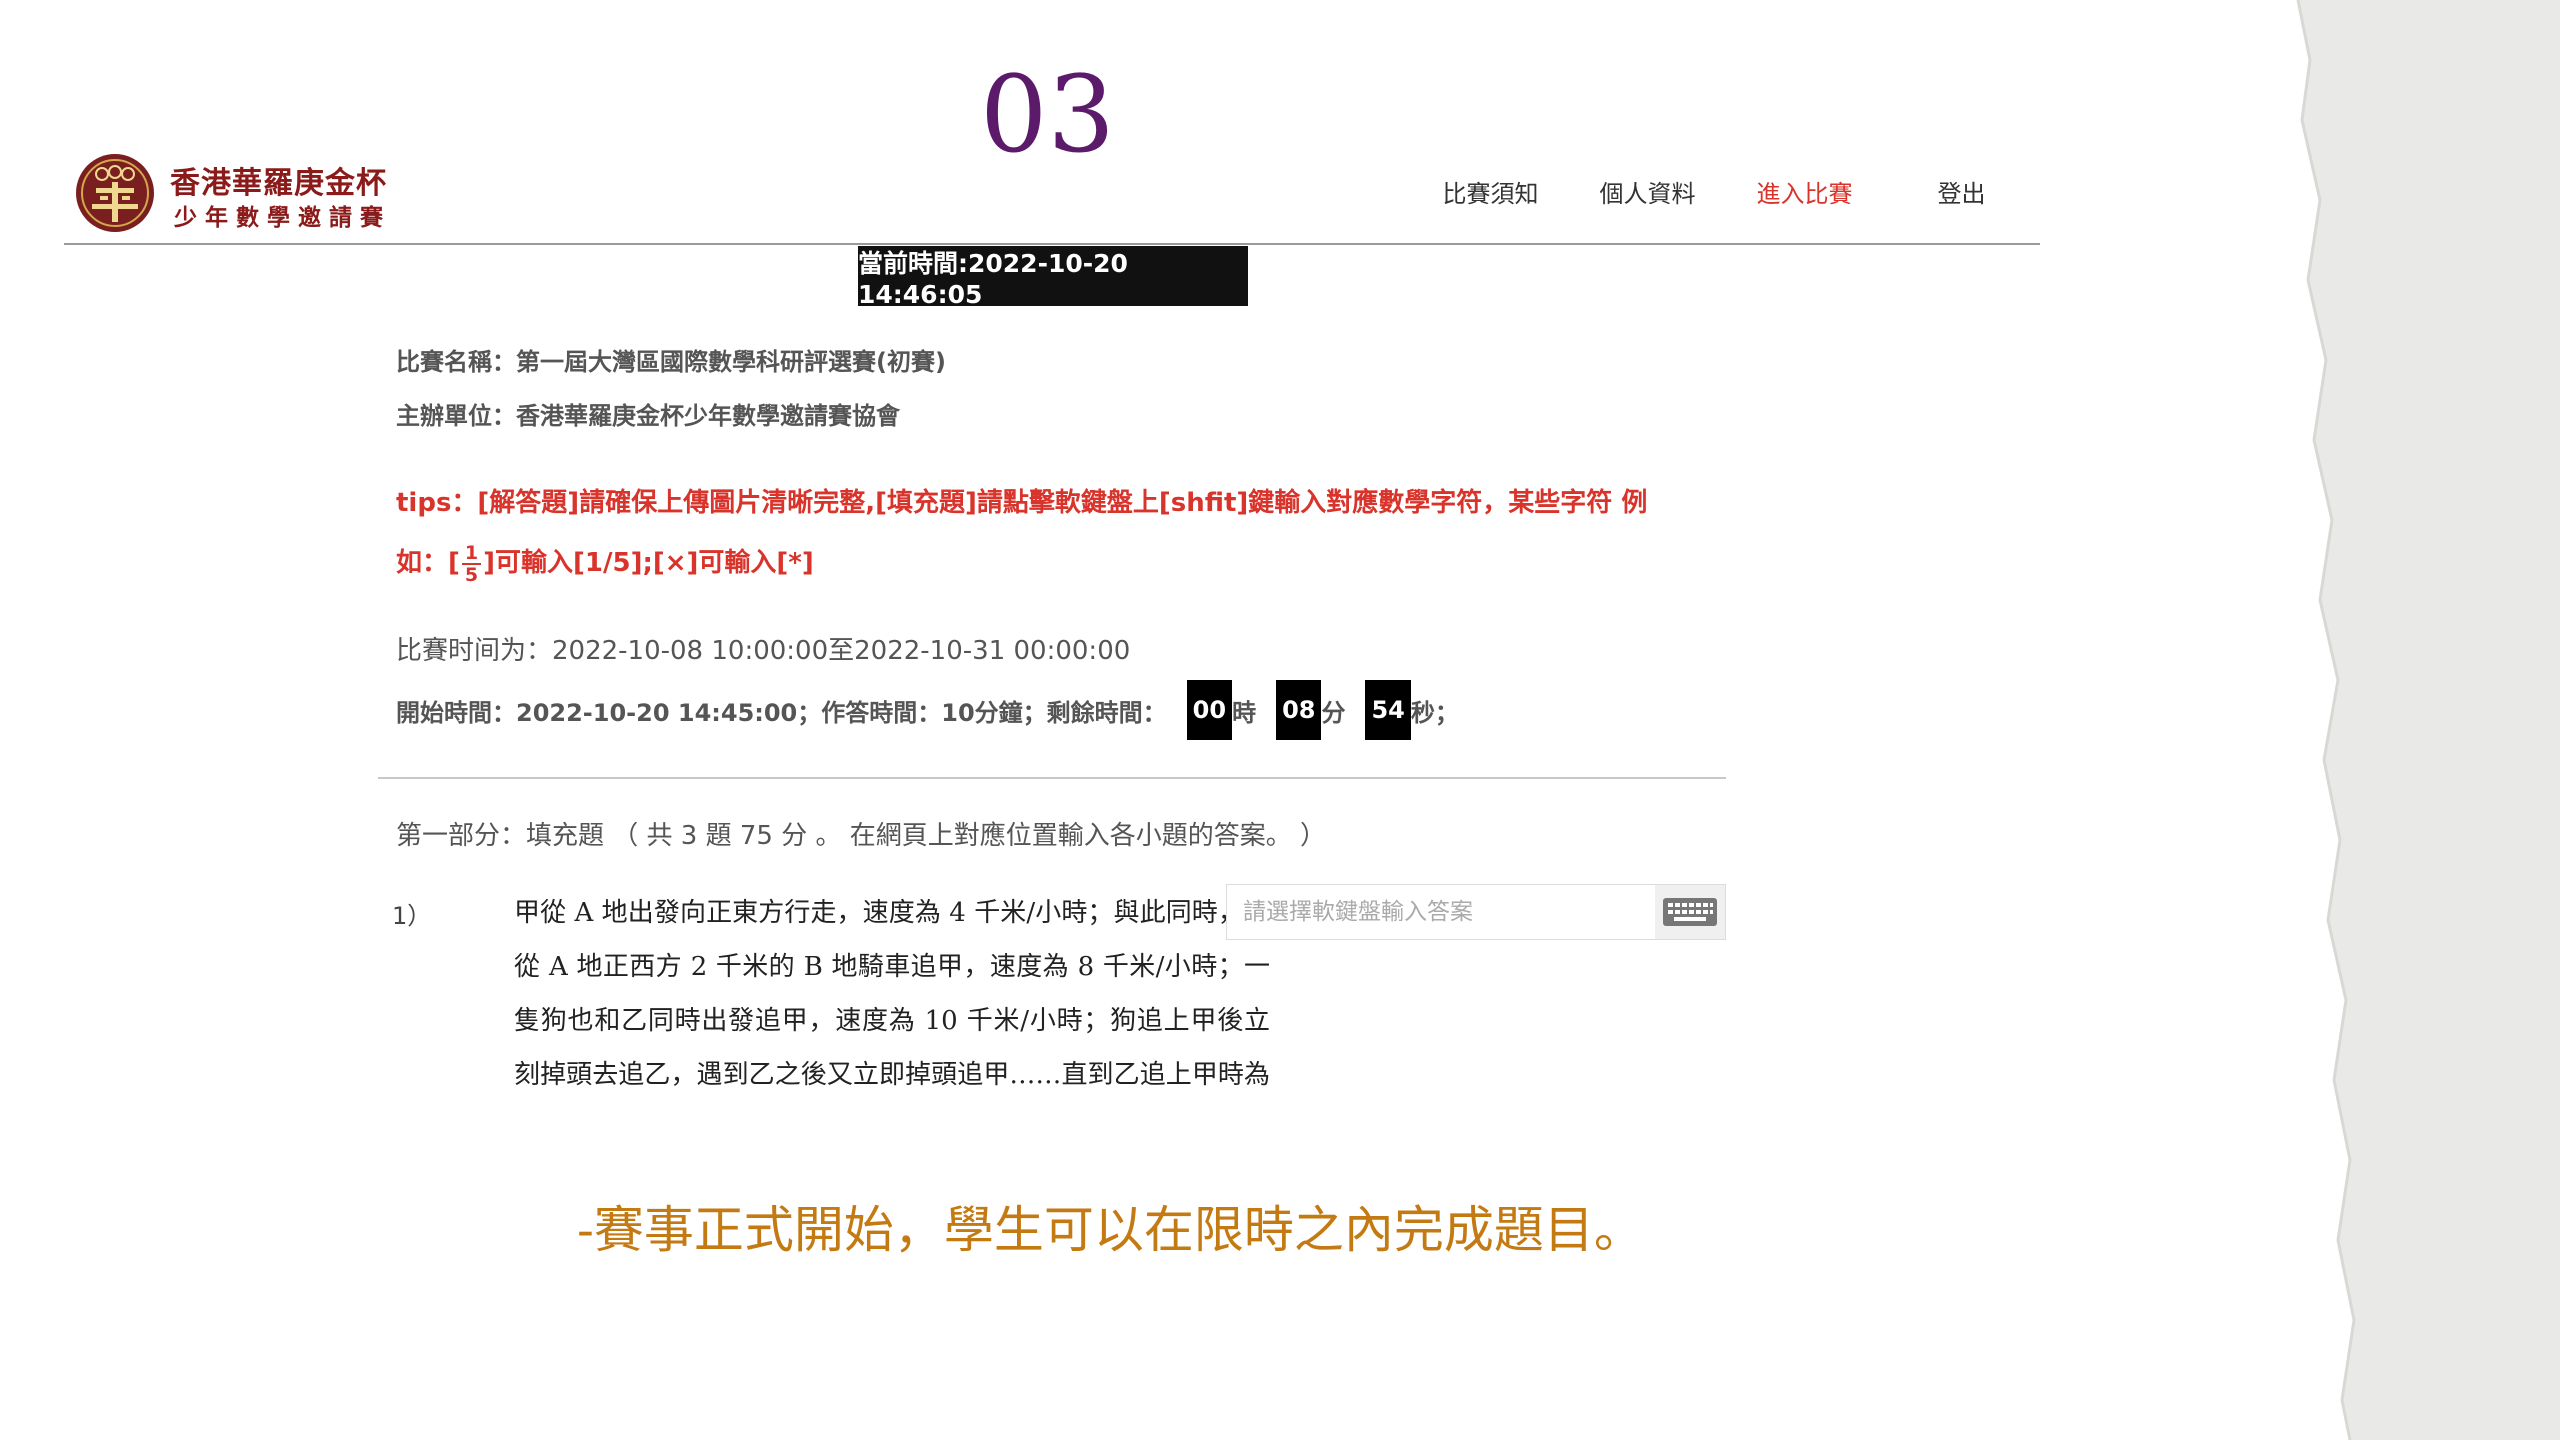 This screenshot has width=2560, height=1440. What do you see at coordinates (471, 574) in the screenshot?
I see `fraction-denominator: 5` at bounding box center [471, 574].